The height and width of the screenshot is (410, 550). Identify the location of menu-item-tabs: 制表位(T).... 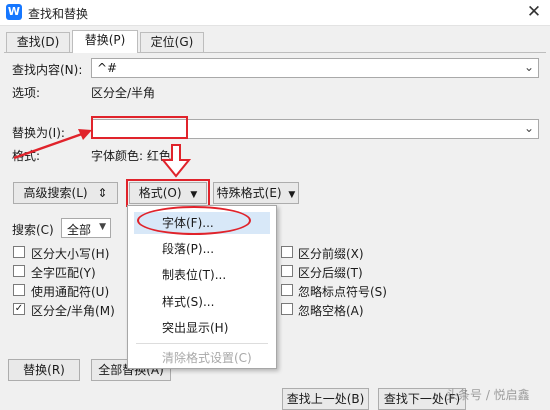
(202, 275).